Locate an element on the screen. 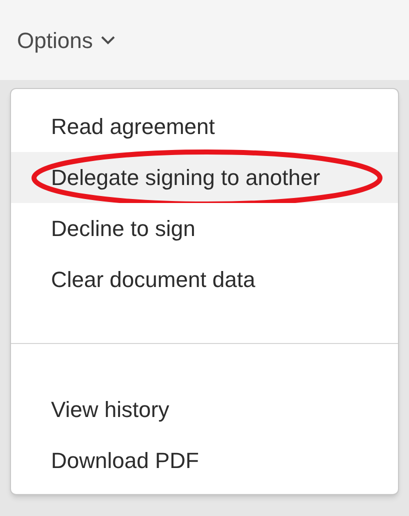 This screenshot has height=516, width=409. menu-item: View history is located at coordinates (204, 409).